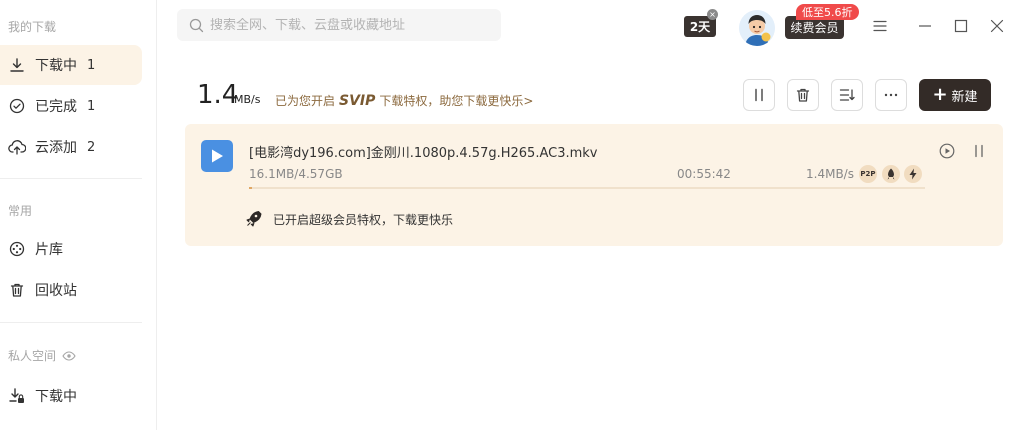  What do you see at coordinates (250, 188) in the screenshot?
I see `task-progress-fill` at bounding box center [250, 188].